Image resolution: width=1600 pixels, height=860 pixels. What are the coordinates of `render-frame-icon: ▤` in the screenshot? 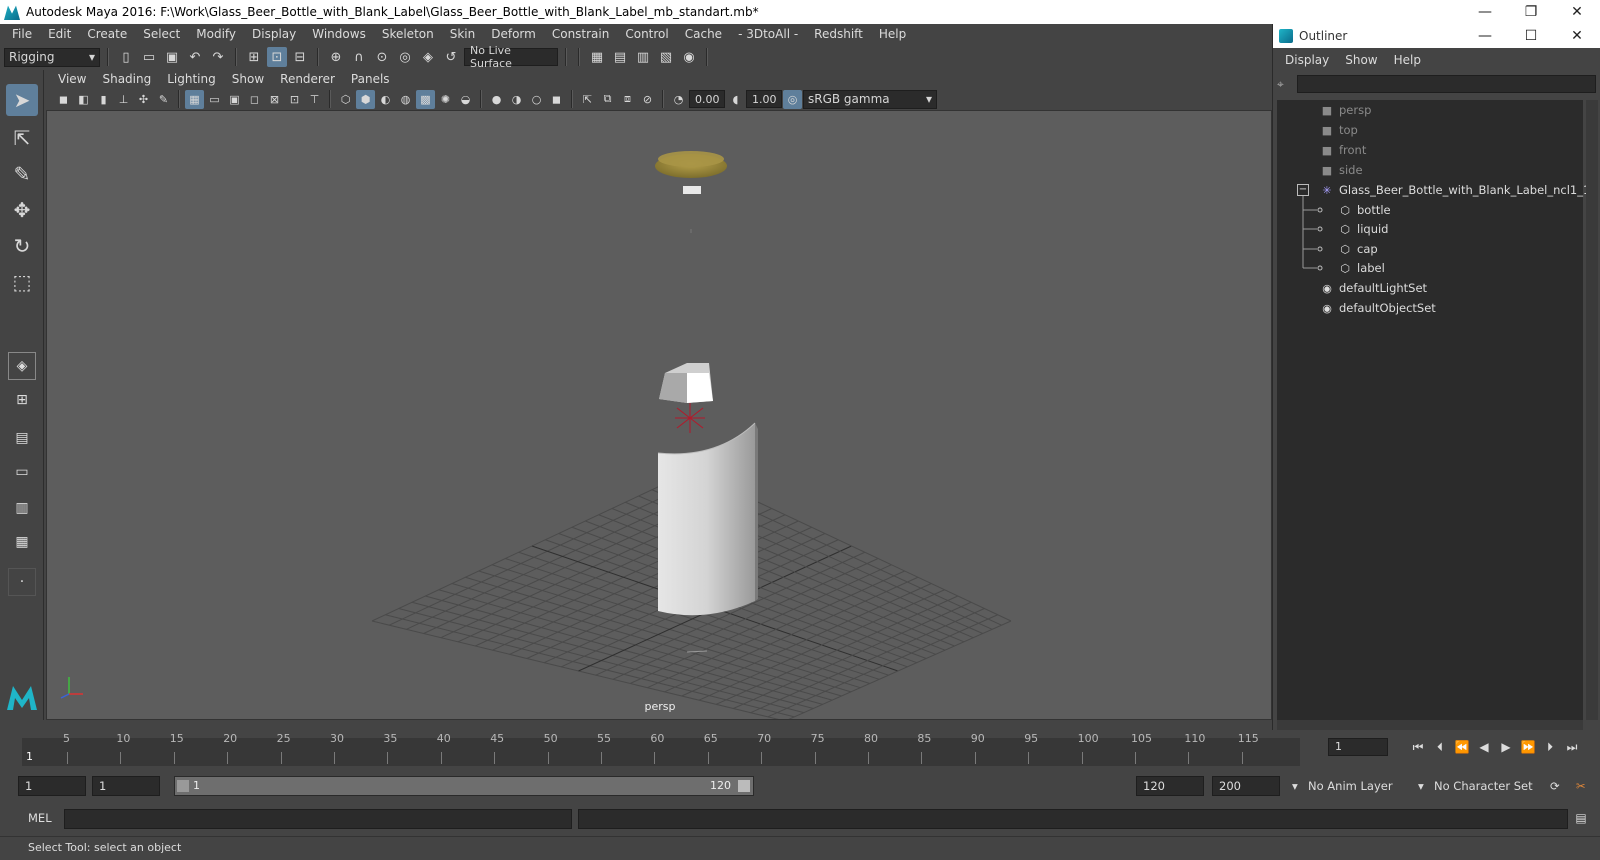 It's located at (620, 57).